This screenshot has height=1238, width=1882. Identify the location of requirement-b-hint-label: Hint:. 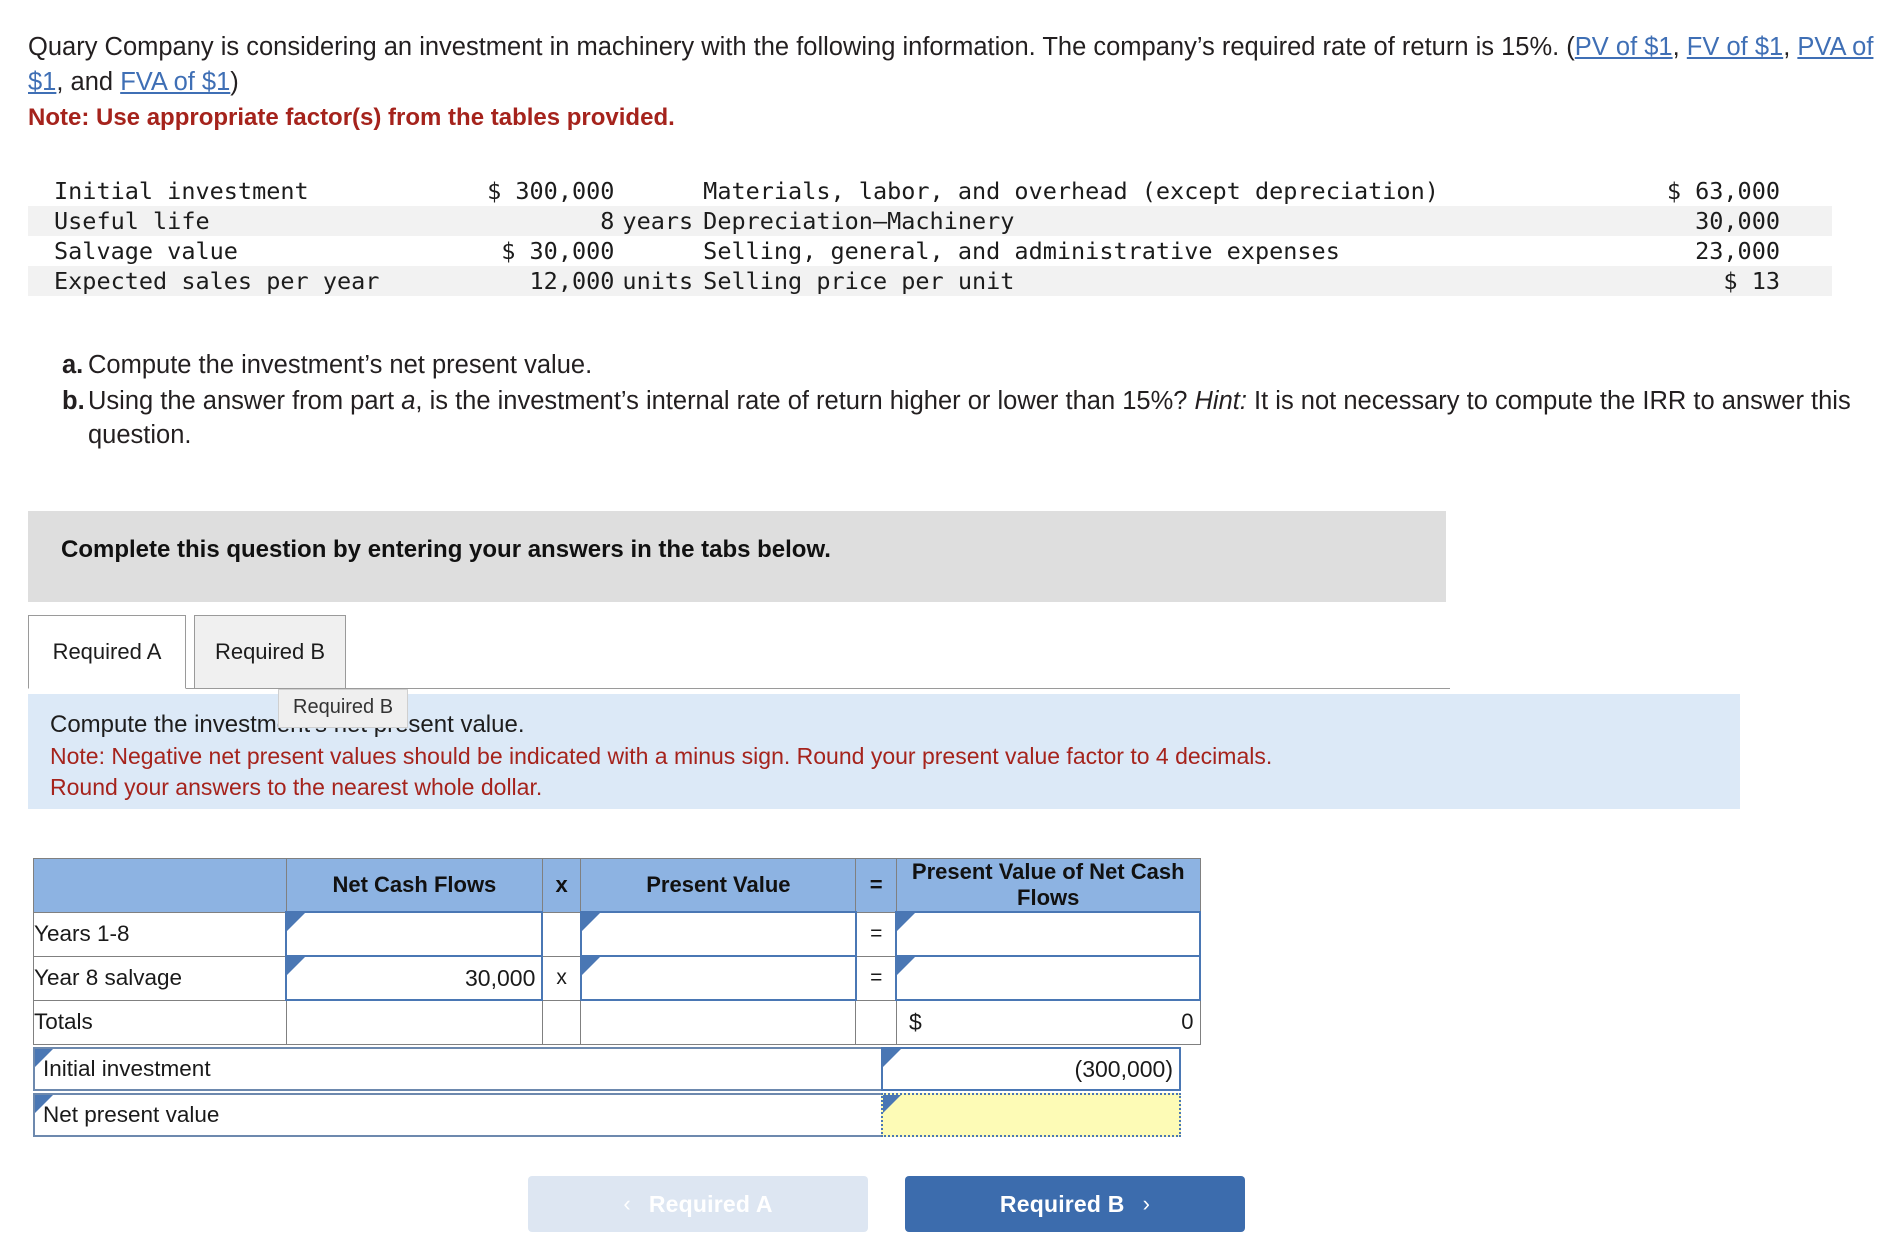
(1220, 401).